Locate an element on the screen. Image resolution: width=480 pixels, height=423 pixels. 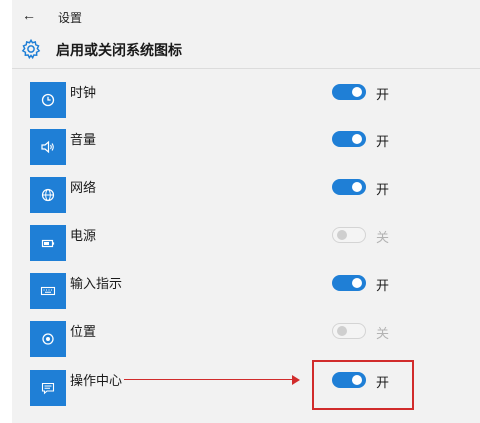
item-label: 时钟 is located at coordinates (83, 92).